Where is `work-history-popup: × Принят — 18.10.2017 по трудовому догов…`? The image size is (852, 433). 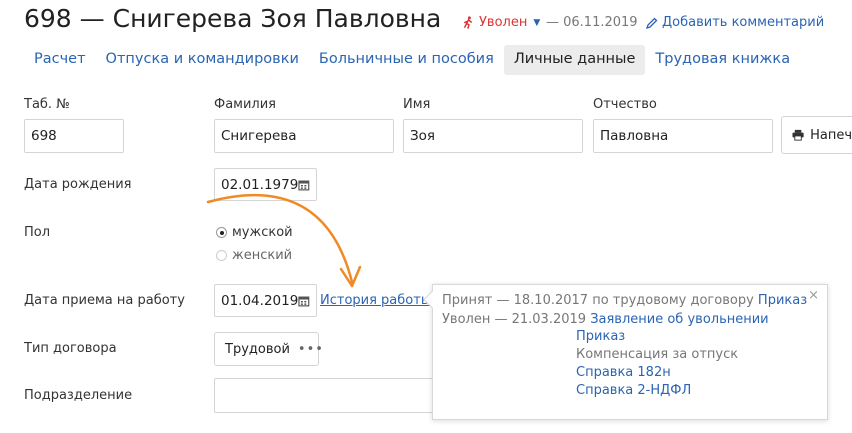
work-history-popup: × Принят — 18.10.2017 по трудовому догов… is located at coordinates (625, 352).